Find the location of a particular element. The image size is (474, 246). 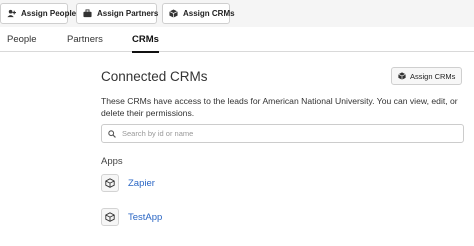

assign-partners-label: Assign Partners is located at coordinates (128, 13).